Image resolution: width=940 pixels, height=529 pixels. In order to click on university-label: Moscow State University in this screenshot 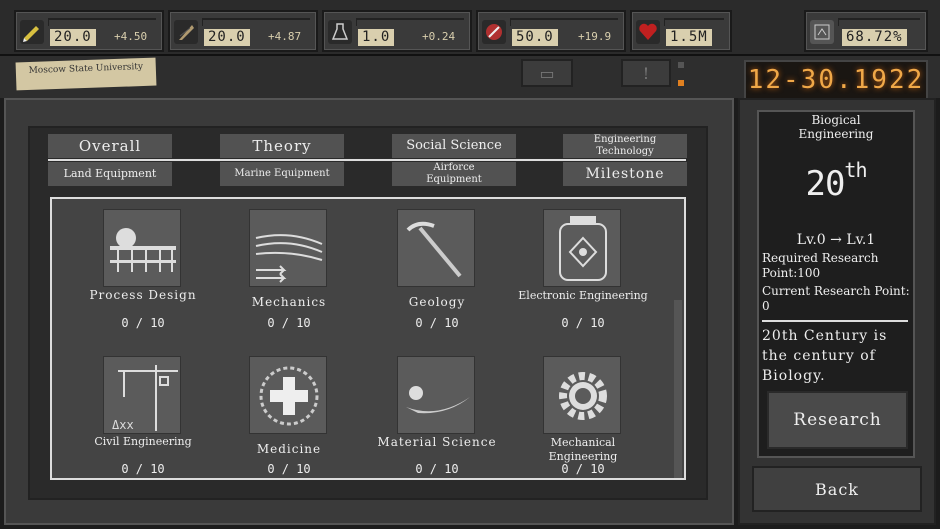, I will do `click(86, 74)`.